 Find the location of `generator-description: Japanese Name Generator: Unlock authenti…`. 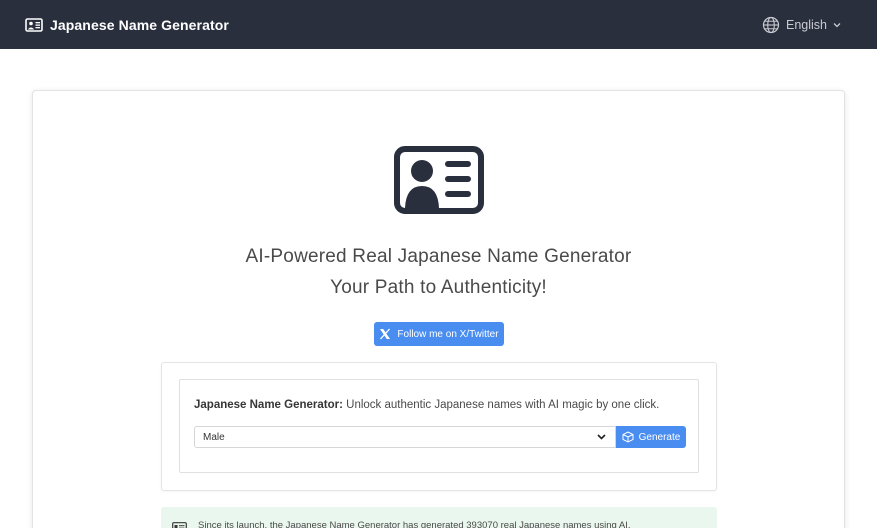

generator-description: Japanese Name Generator: Unlock authenti… is located at coordinates (426, 405).